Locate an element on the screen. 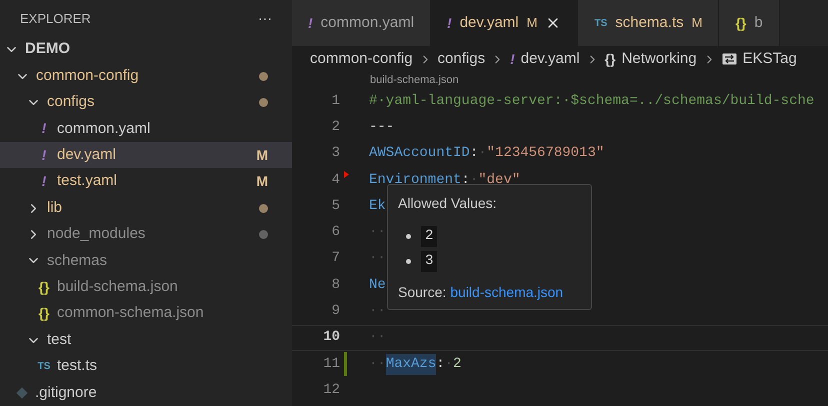 The height and width of the screenshot is (406, 828). allowed-value: 3 is located at coordinates (429, 261).